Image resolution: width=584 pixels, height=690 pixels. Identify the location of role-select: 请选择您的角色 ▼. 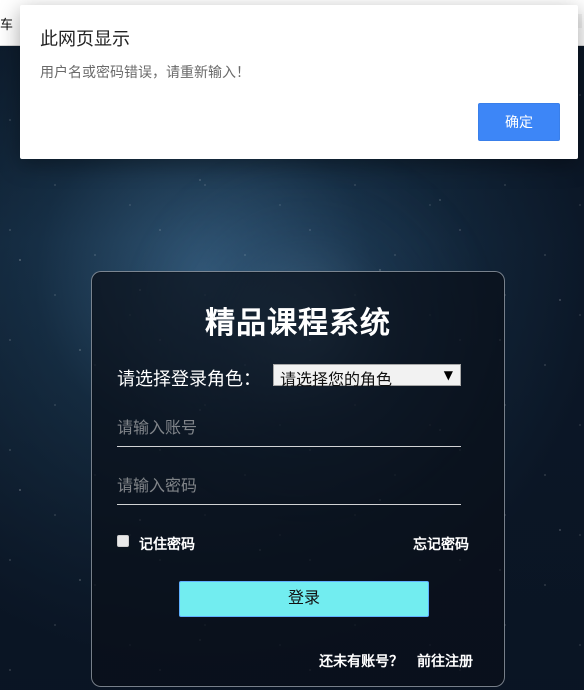
(367, 376).